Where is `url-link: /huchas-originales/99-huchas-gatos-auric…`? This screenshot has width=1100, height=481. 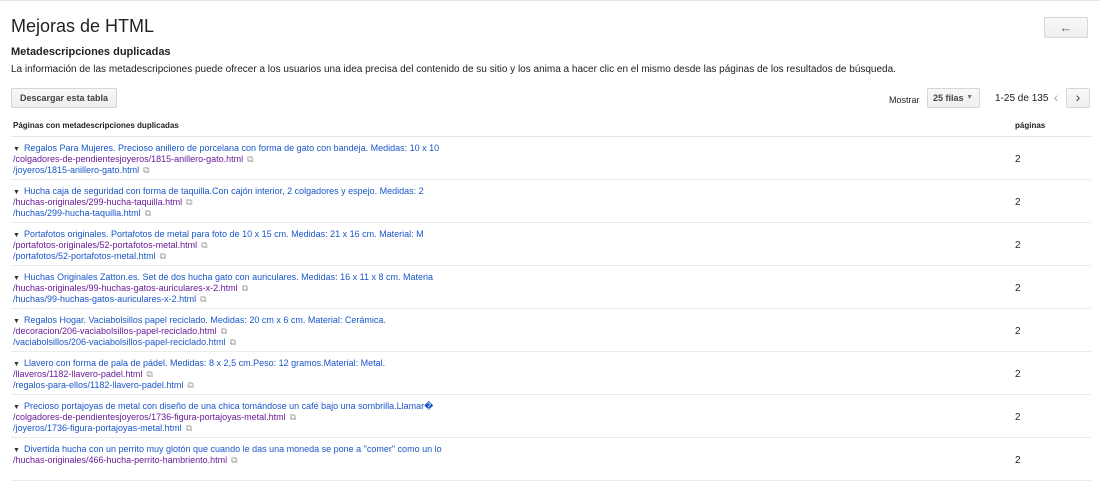 url-link: /huchas-originales/99-huchas-gatos-auric… is located at coordinates (125, 288).